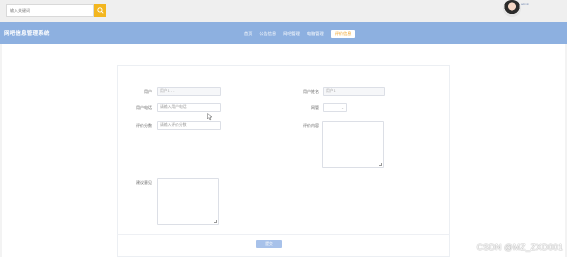 Image resolution: width=567 pixels, height=257 pixels. What do you see at coordinates (144, 182) in the screenshot?
I see `suggest-label: 建议意见` at bounding box center [144, 182].